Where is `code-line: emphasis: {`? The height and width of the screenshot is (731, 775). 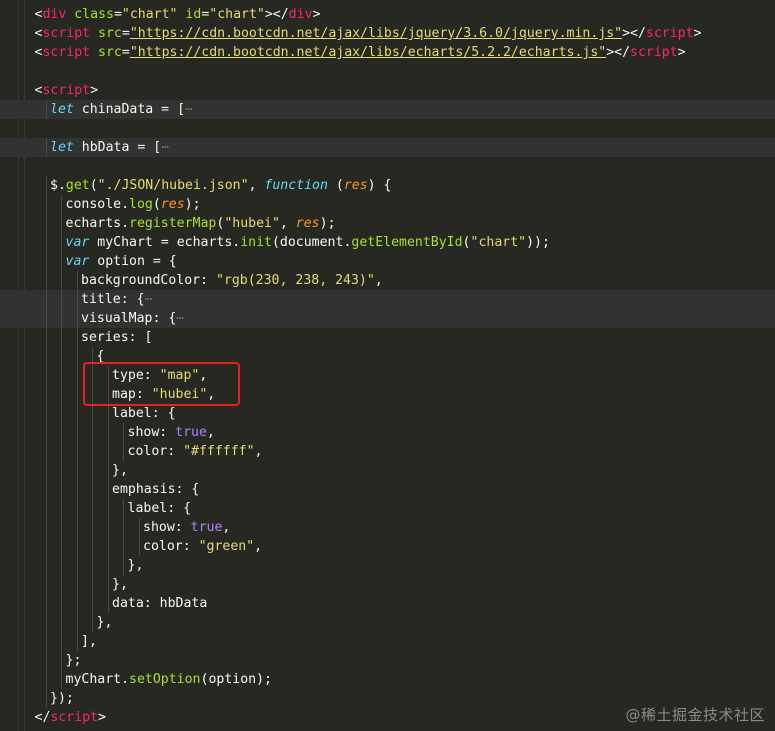
code-line: emphasis: { is located at coordinates (387, 489).